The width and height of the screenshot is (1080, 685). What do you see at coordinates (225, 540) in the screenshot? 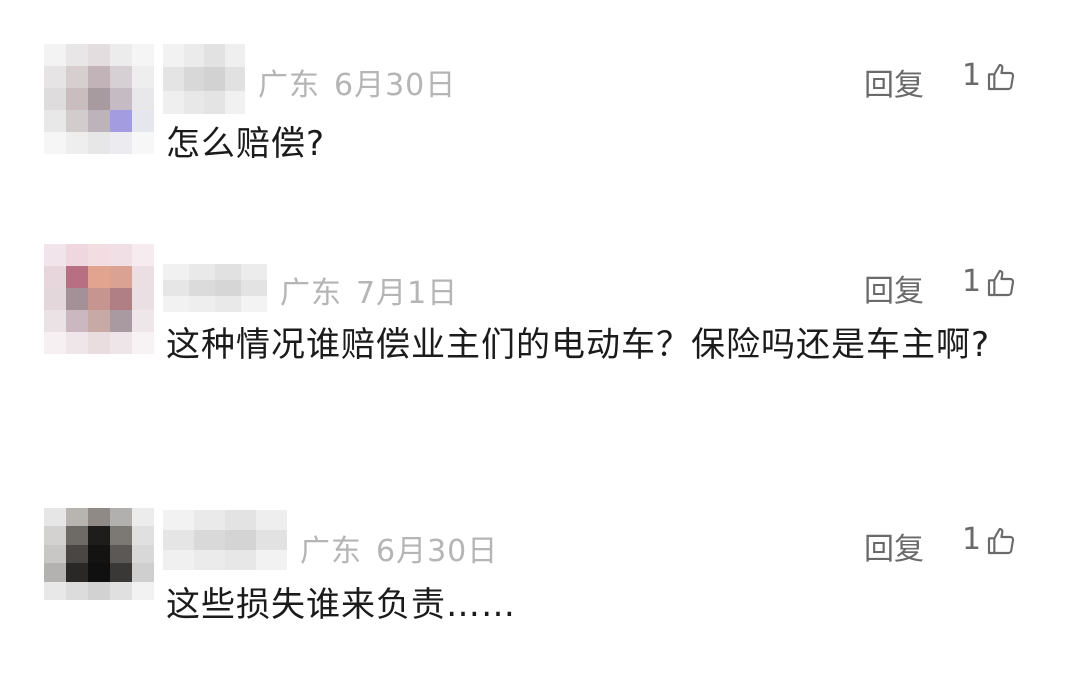
I see `username-blurred` at bounding box center [225, 540].